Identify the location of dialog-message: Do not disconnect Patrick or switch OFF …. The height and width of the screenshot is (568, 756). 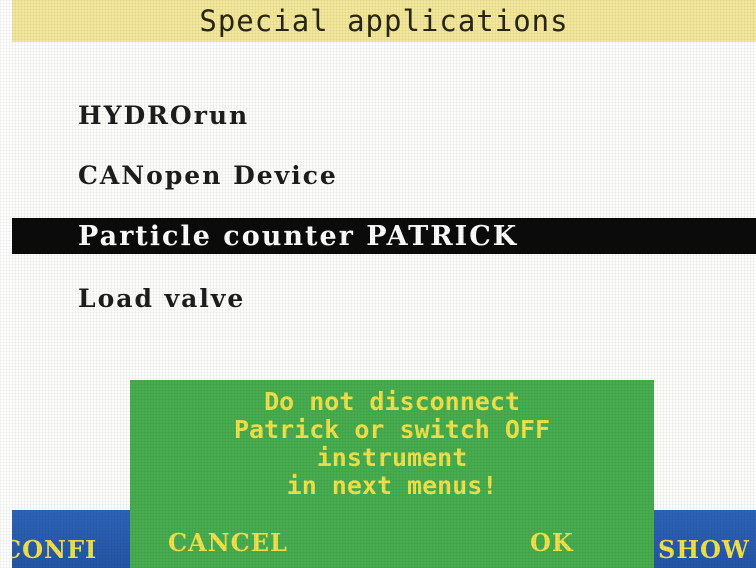
(392, 444).